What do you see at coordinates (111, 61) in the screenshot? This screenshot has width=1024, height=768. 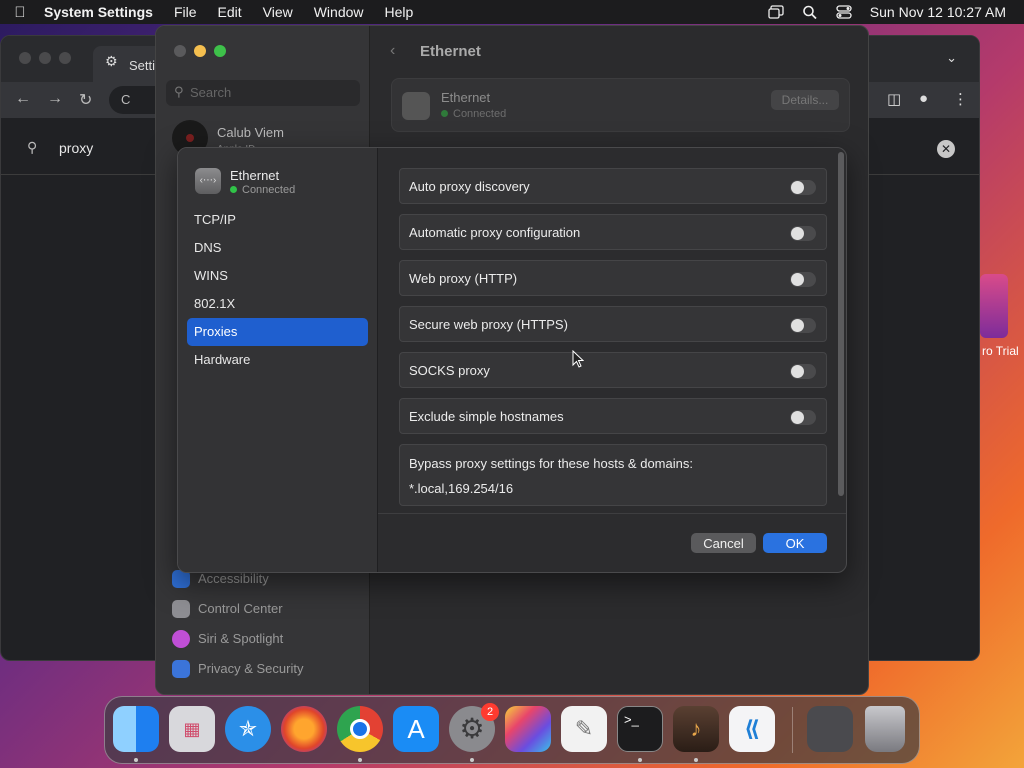 I see `settings-gear-icon: ⚙` at bounding box center [111, 61].